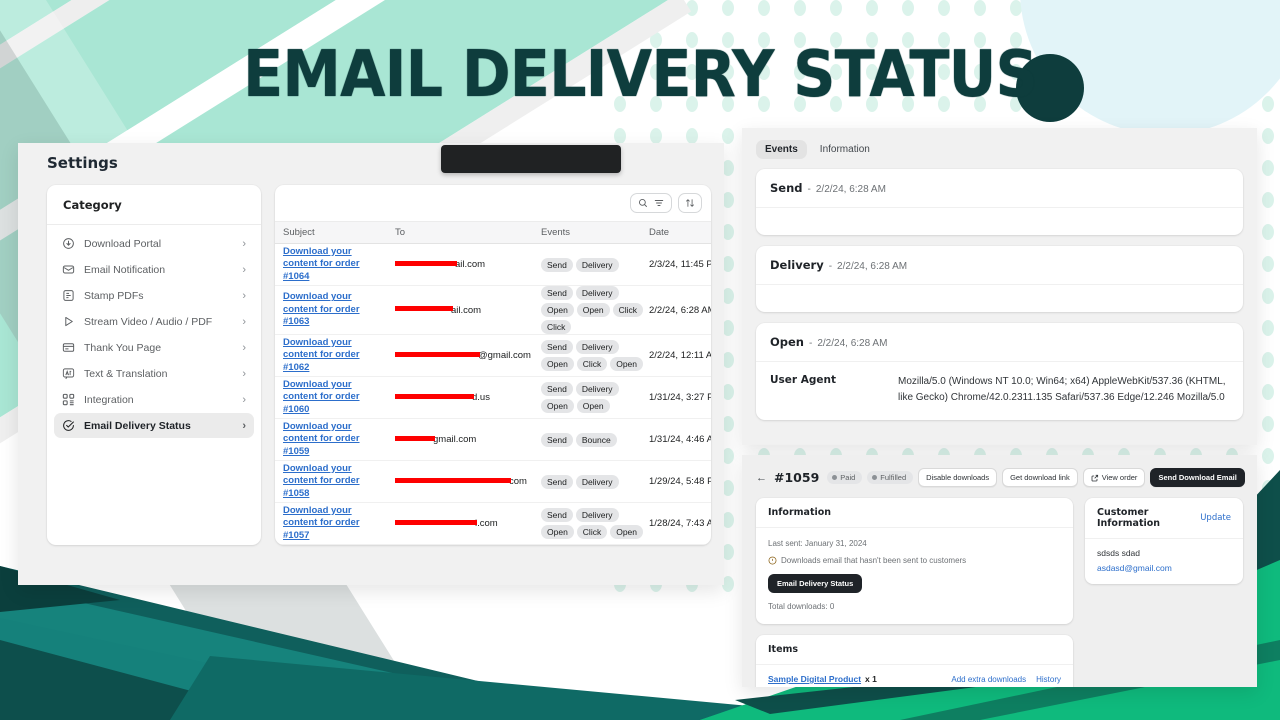 The height and width of the screenshot is (720, 1280). Describe the element at coordinates (680, 439) in the screenshot. I see `date-cell: 1/31/24, 4:46 AM` at that location.